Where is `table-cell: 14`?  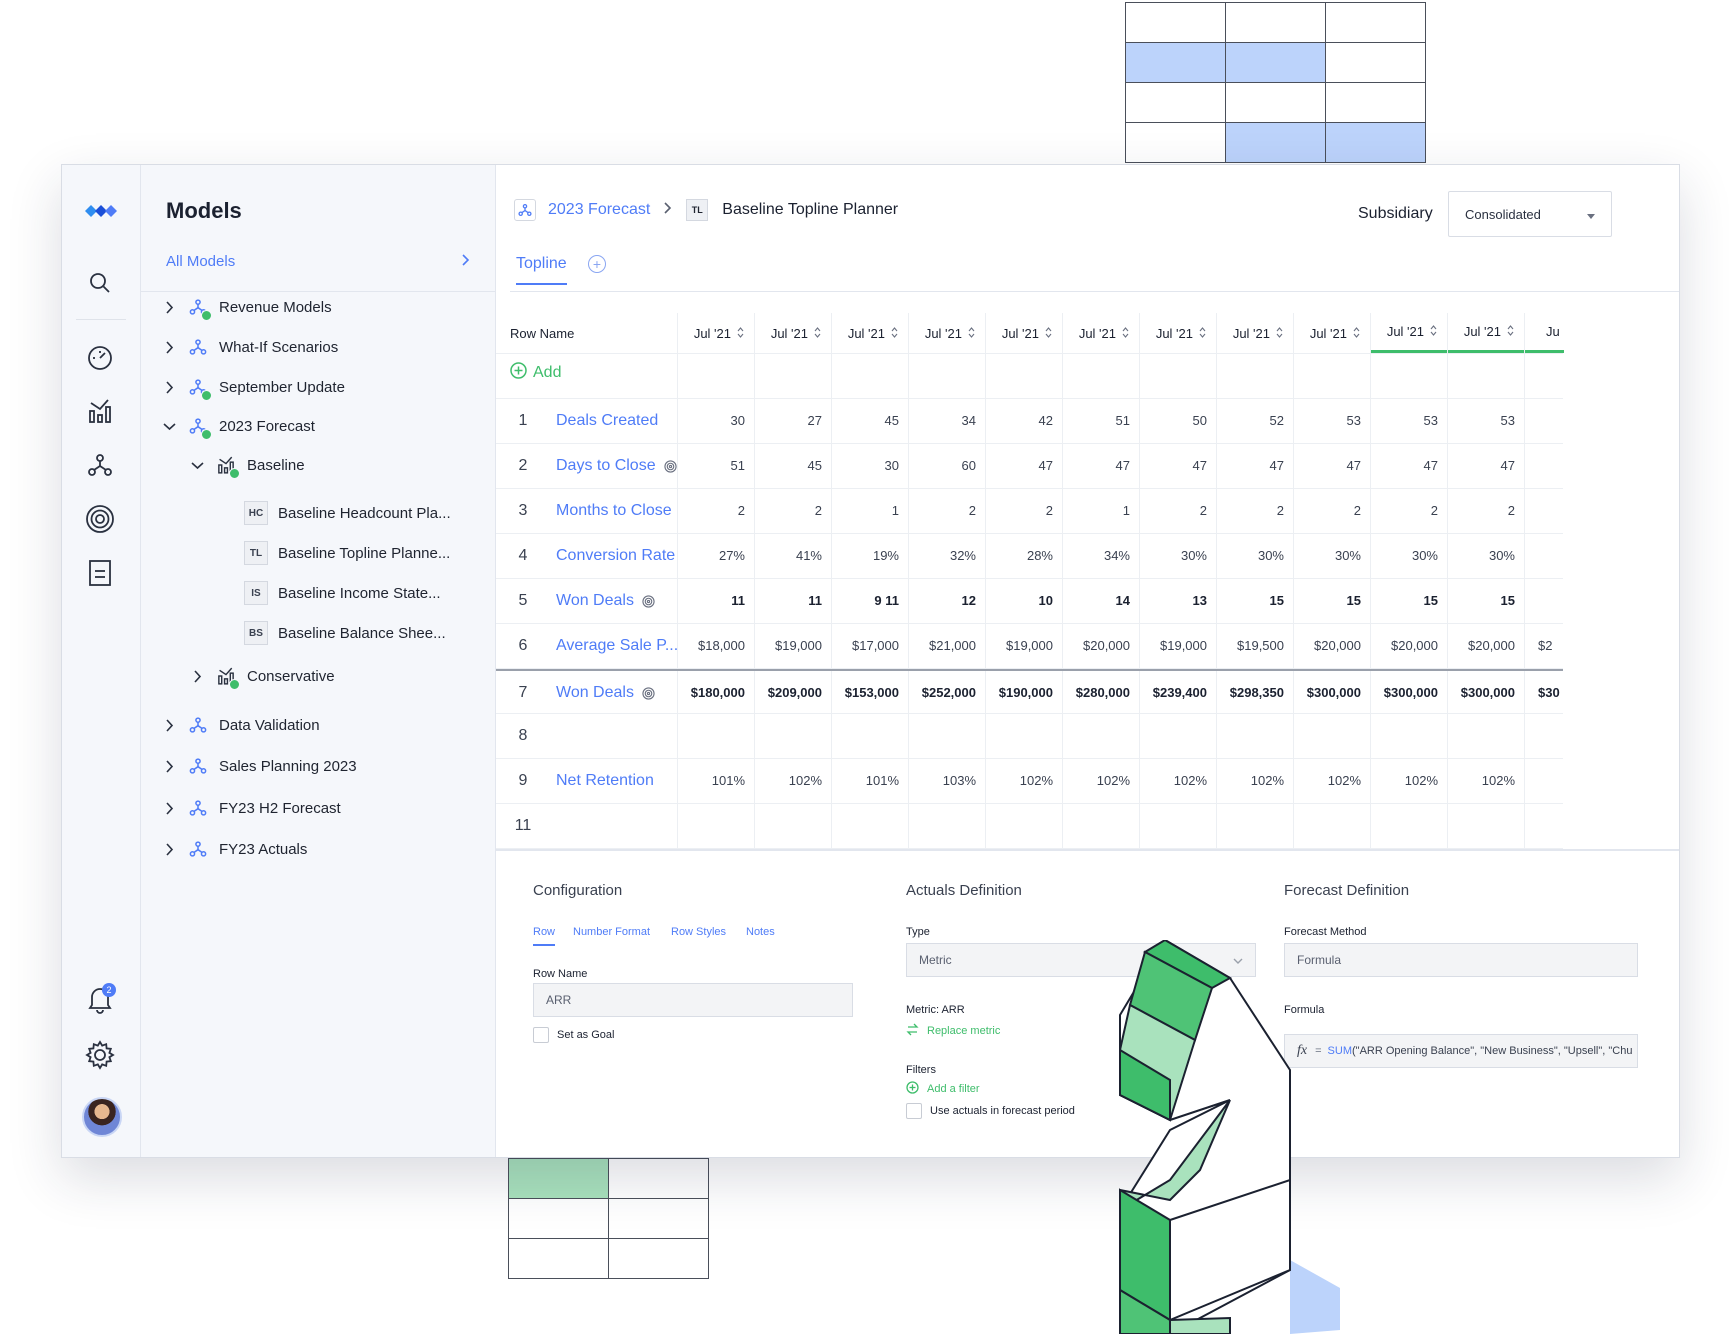 table-cell: 14 is located at coordinates (1092, 600).